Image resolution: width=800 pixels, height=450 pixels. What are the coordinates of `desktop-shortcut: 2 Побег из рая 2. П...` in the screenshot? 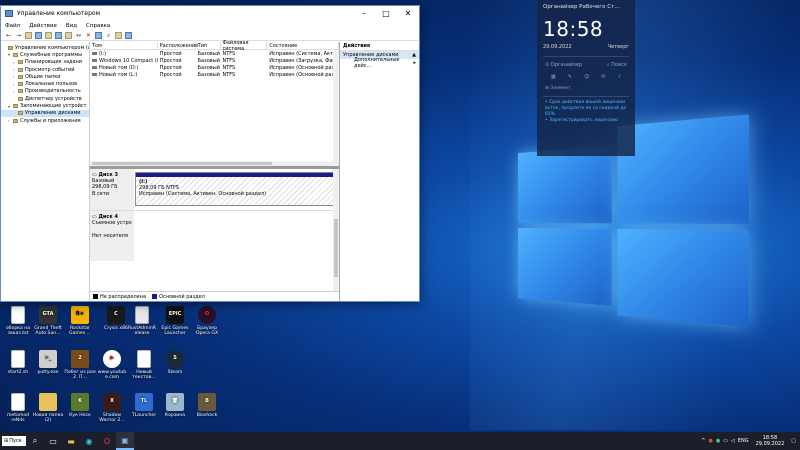 It's located at (80, 365).